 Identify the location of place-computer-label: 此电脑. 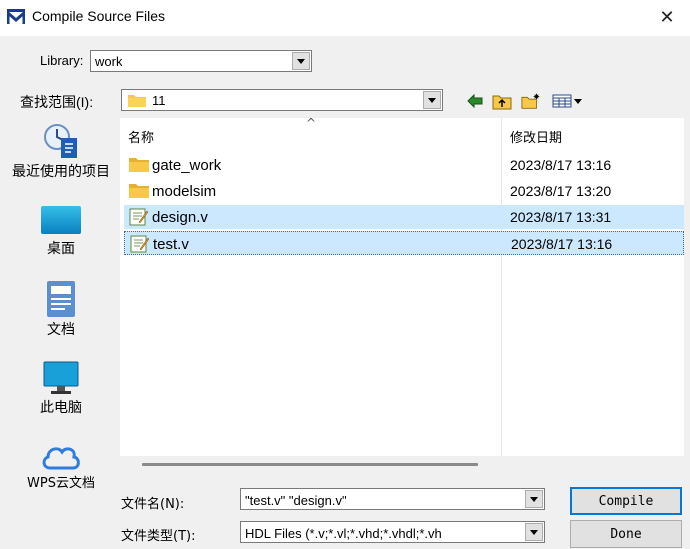
(61, 408).